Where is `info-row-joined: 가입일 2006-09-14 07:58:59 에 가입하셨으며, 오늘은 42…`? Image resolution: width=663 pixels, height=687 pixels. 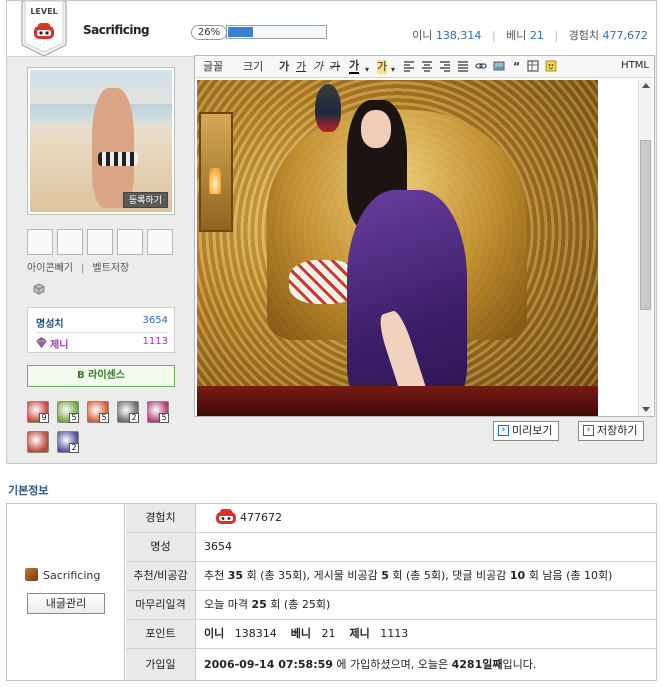 info-row-joined: 가입일 2006-09-14 07:58:59 에 가입하셨으며, 오늘은 42… is located at coordinates (391, 664).